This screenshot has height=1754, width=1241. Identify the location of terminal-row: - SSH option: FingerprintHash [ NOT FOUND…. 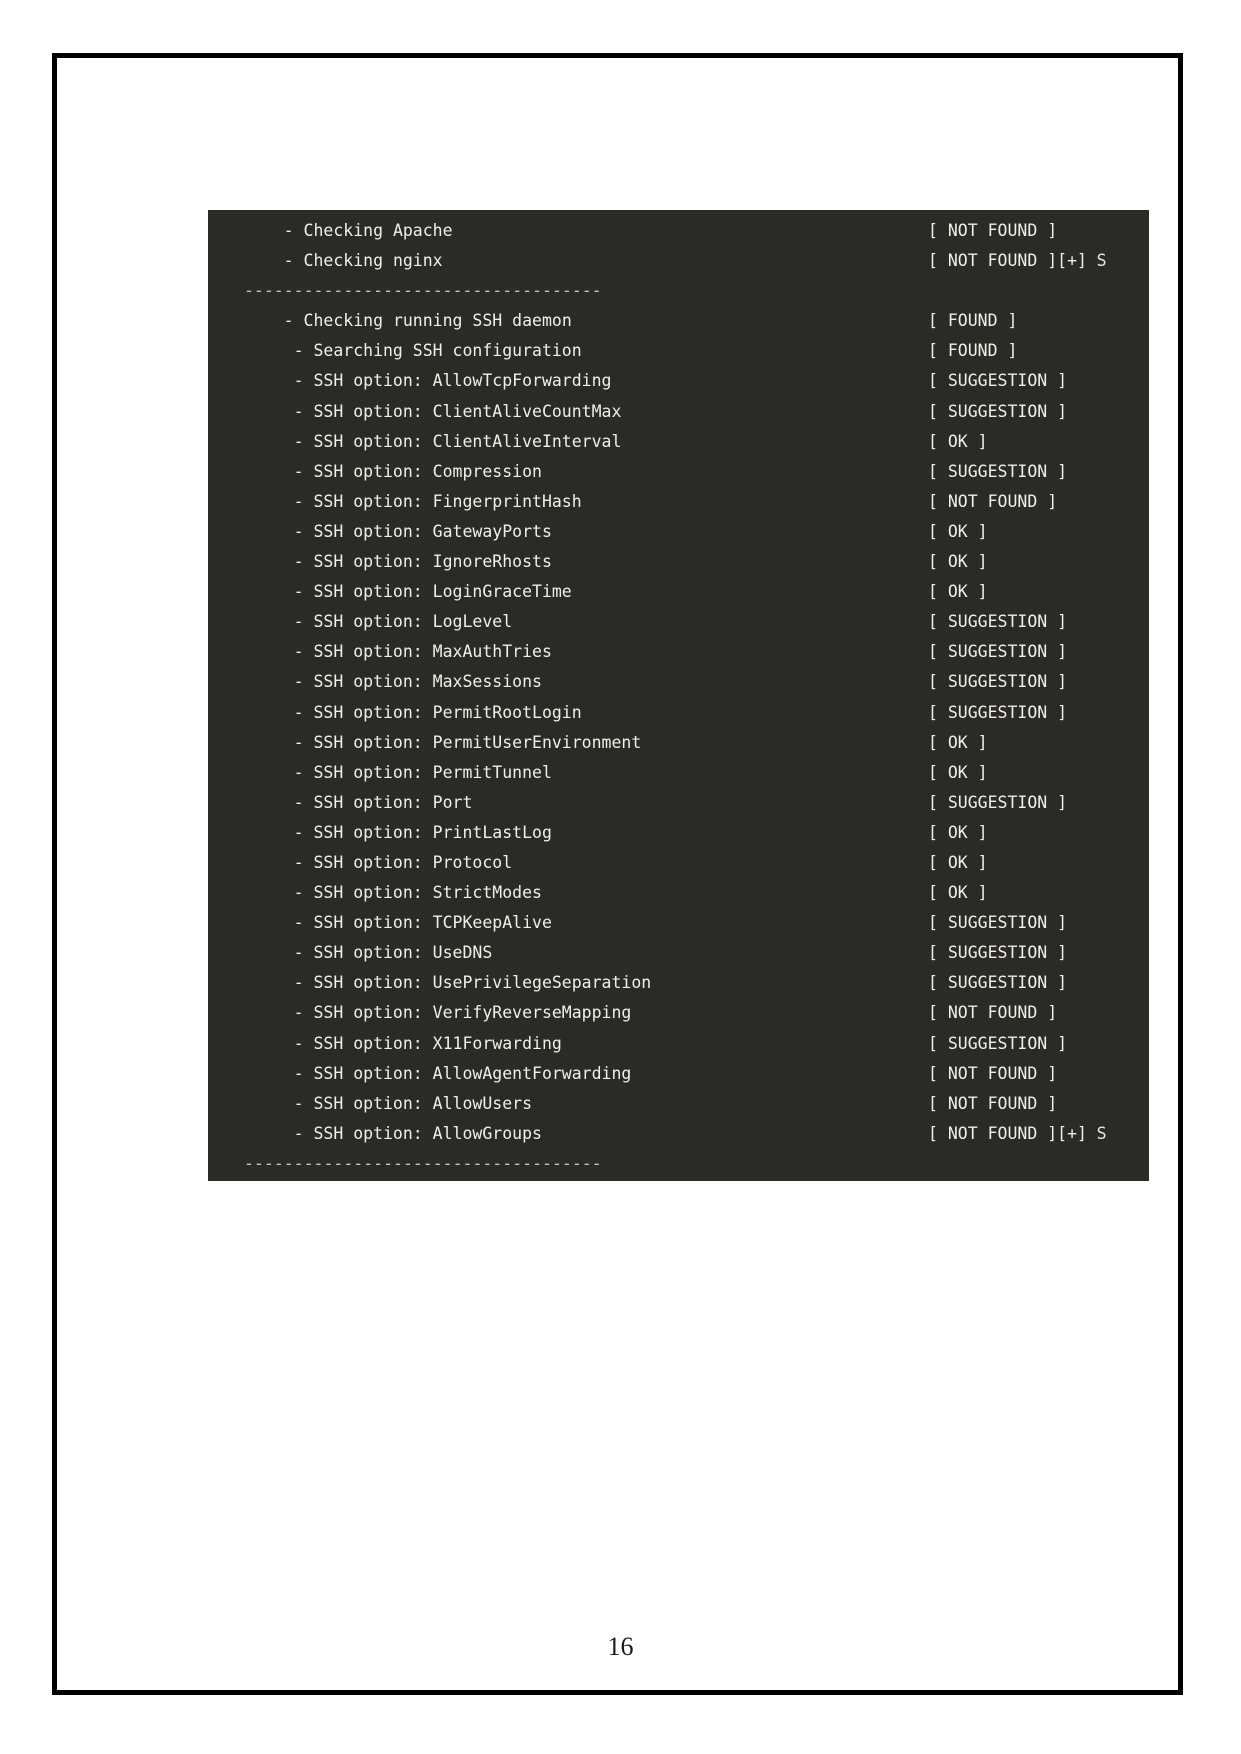
(678, 502).